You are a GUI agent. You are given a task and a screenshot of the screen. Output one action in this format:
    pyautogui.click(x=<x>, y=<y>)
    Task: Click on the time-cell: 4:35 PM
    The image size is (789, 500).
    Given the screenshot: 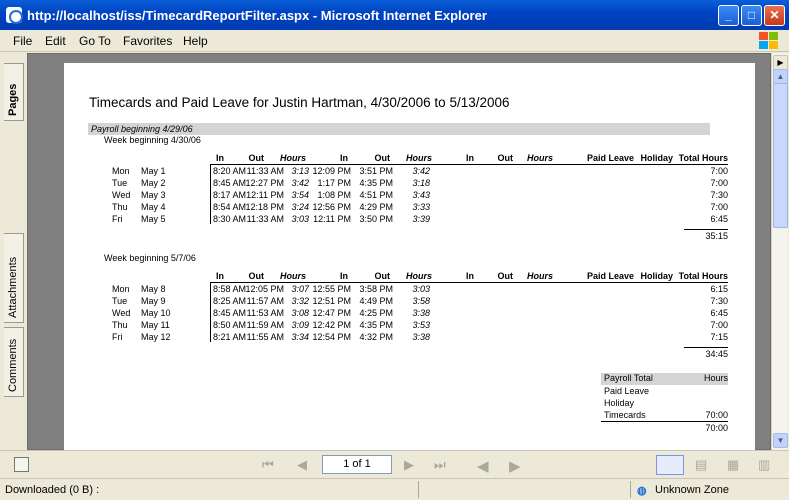 What is the action you would take?
    pyautogui.click(x=376, y=183)
    